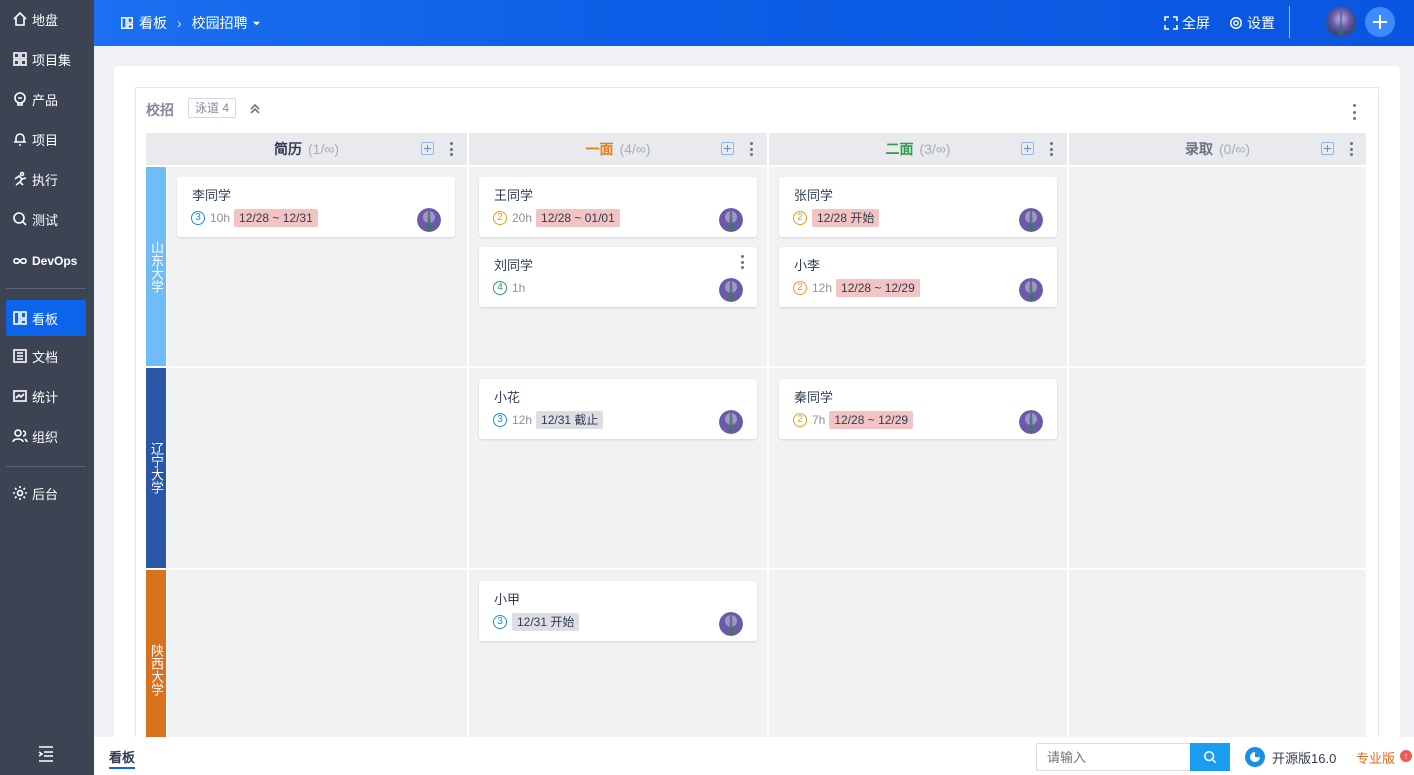 This screenshot has width=1414, height=775. Describe the element at coordinates (20, 261) in the screenshot. I see `infinity-icon` at that location.